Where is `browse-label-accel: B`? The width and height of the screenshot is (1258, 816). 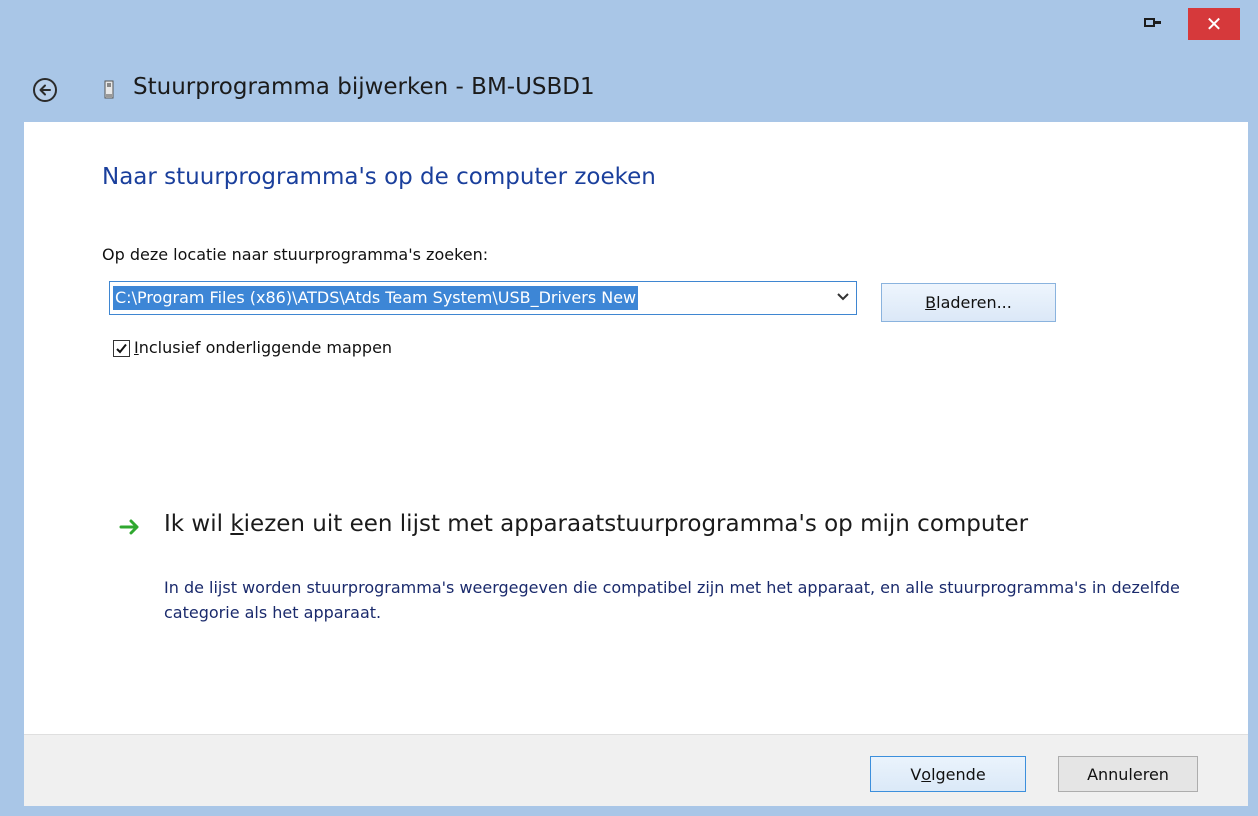
browse-label-accel: B is located at coordinates (931, 302).